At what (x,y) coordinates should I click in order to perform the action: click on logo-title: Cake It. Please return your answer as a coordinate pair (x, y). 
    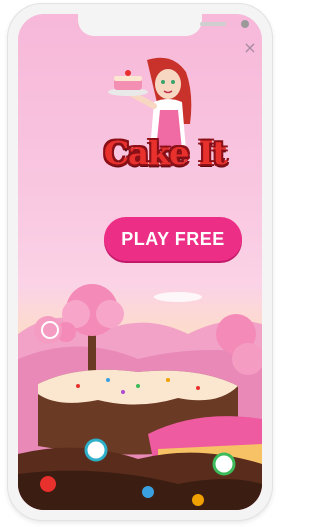
    Looking at the image, I should click on (165, 153).